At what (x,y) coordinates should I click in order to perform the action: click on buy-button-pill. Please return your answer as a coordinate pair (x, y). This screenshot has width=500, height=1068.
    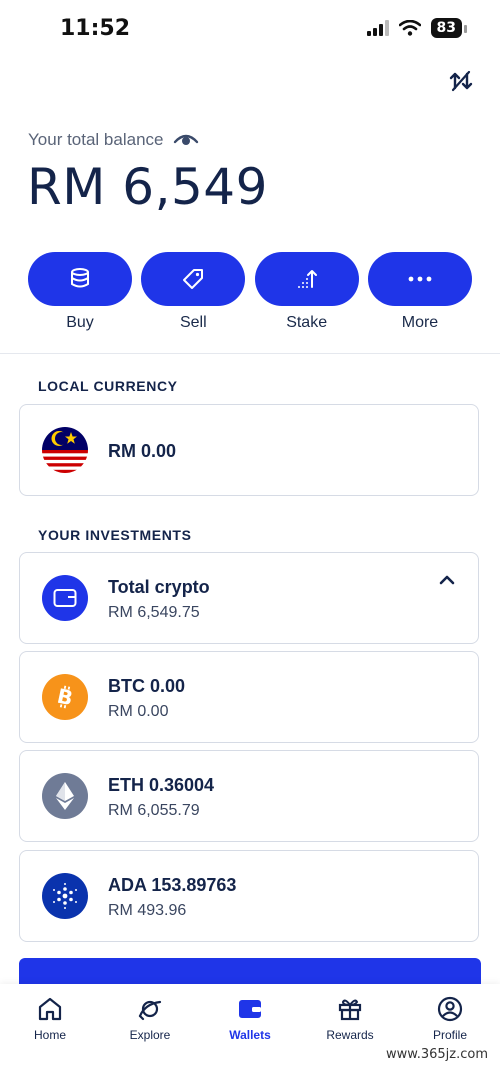
    Looking at the image, I should click on (80, 279).